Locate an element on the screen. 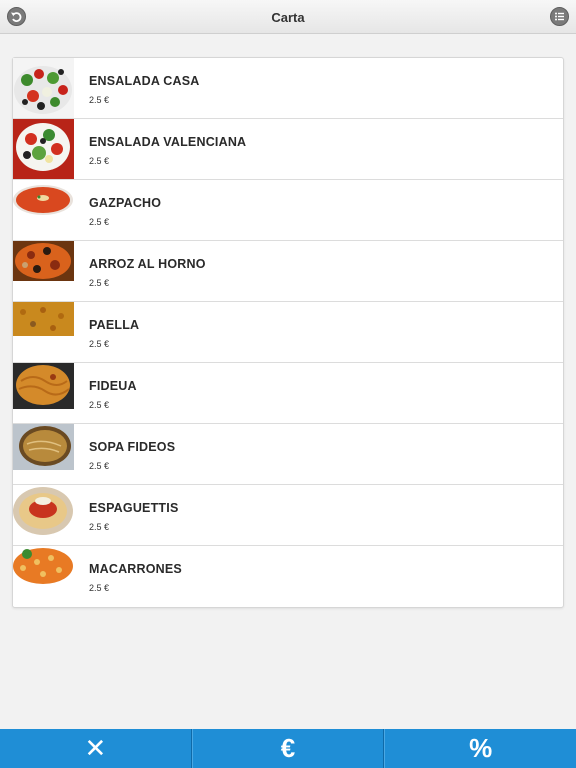  menu-button is located at coordinates (559, 16).